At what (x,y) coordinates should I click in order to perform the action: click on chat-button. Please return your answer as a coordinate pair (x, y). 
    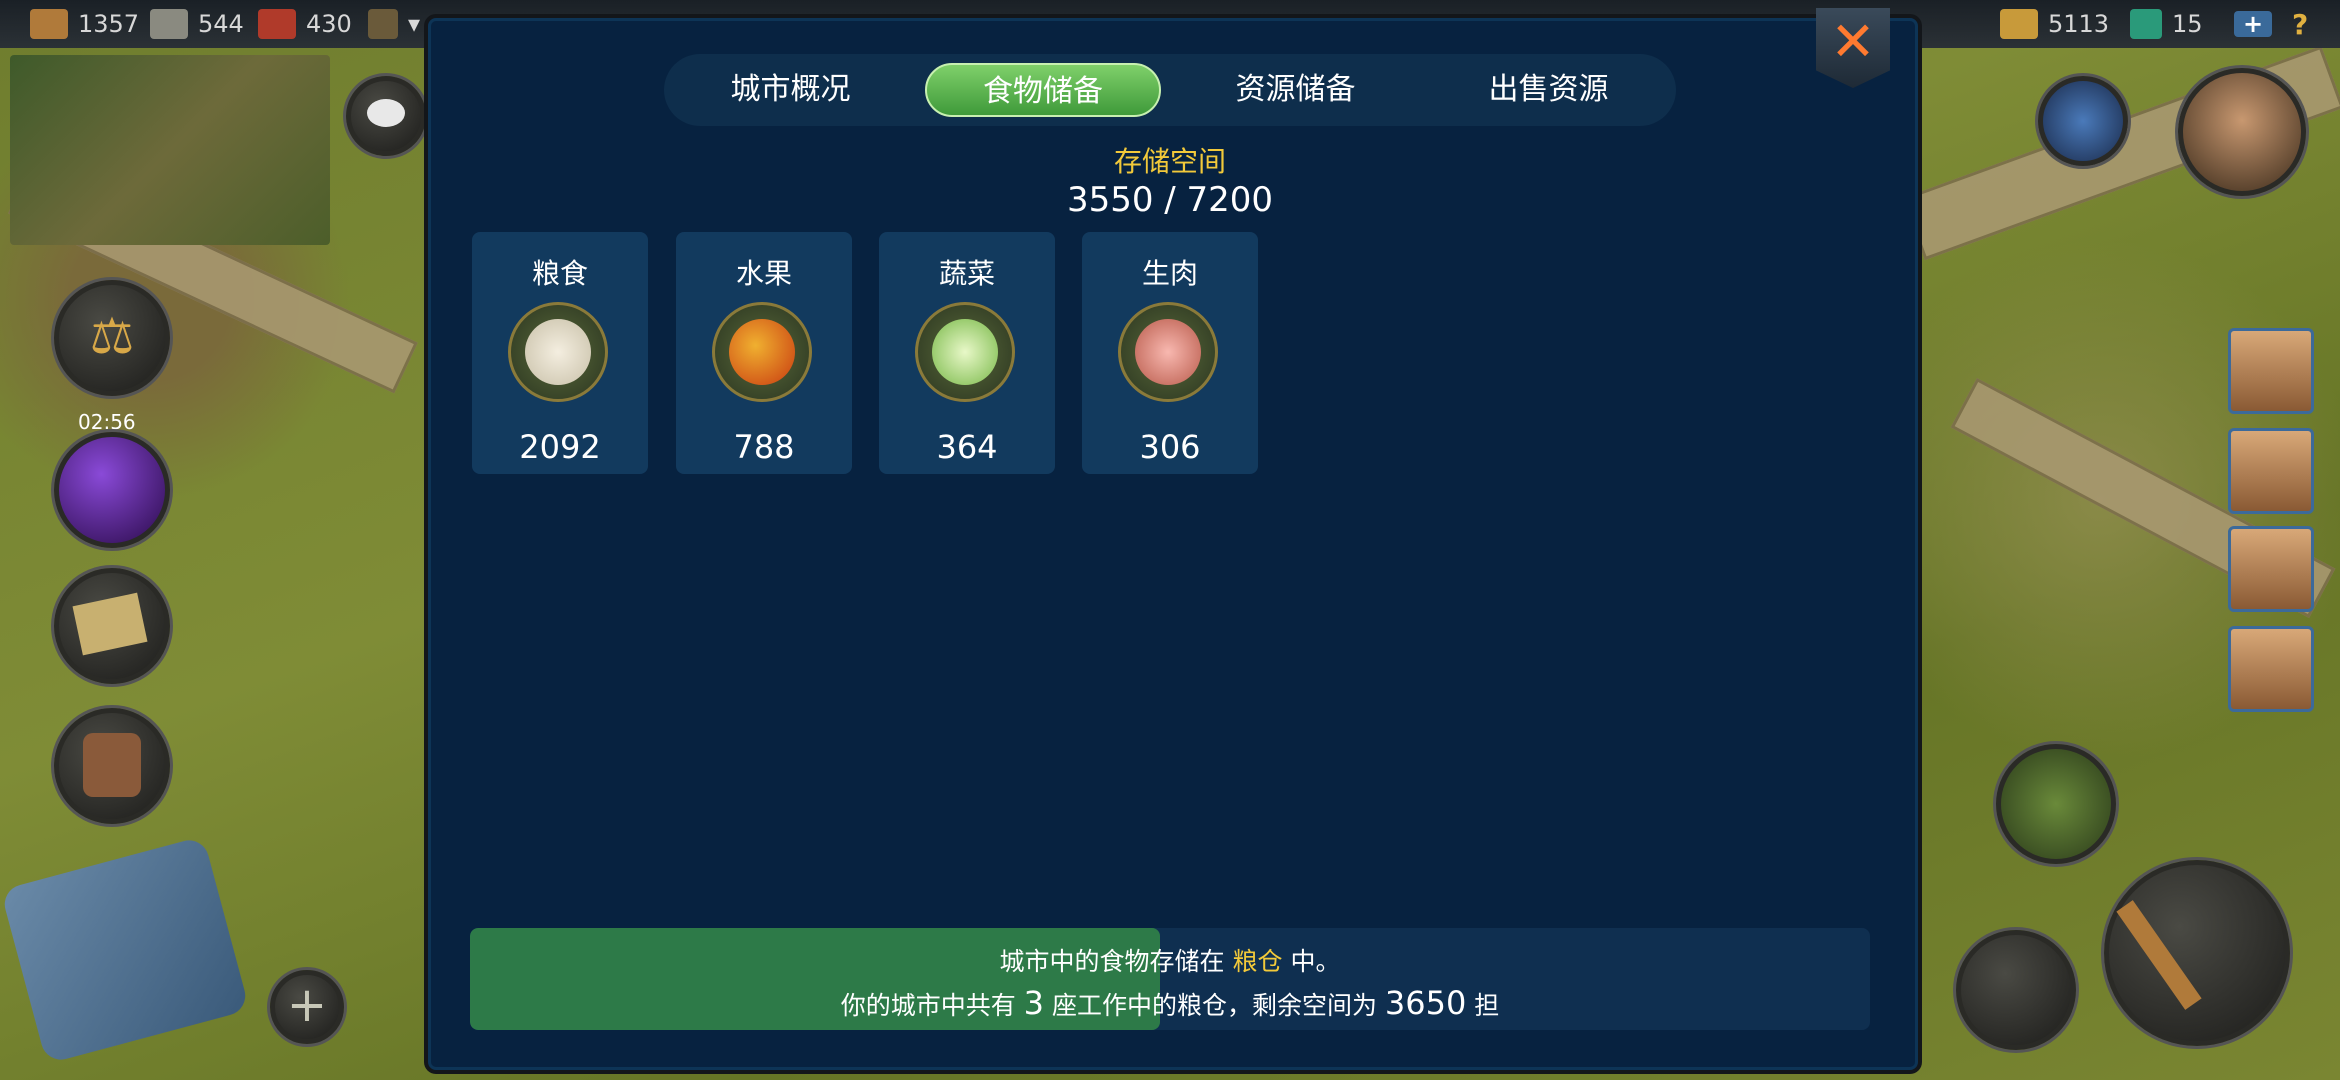
    Looking at the image, I should click on (386, 116).